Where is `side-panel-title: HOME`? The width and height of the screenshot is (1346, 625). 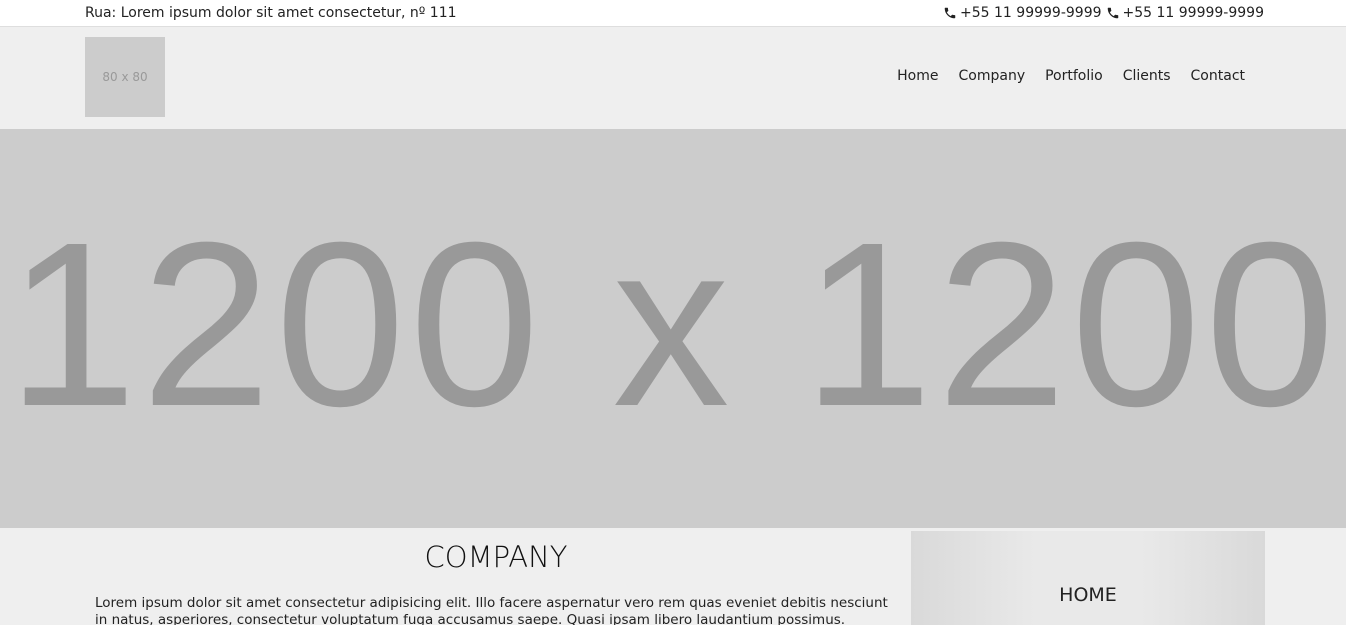 side-panel-title: HOME is located at coordinates (1088, 595).